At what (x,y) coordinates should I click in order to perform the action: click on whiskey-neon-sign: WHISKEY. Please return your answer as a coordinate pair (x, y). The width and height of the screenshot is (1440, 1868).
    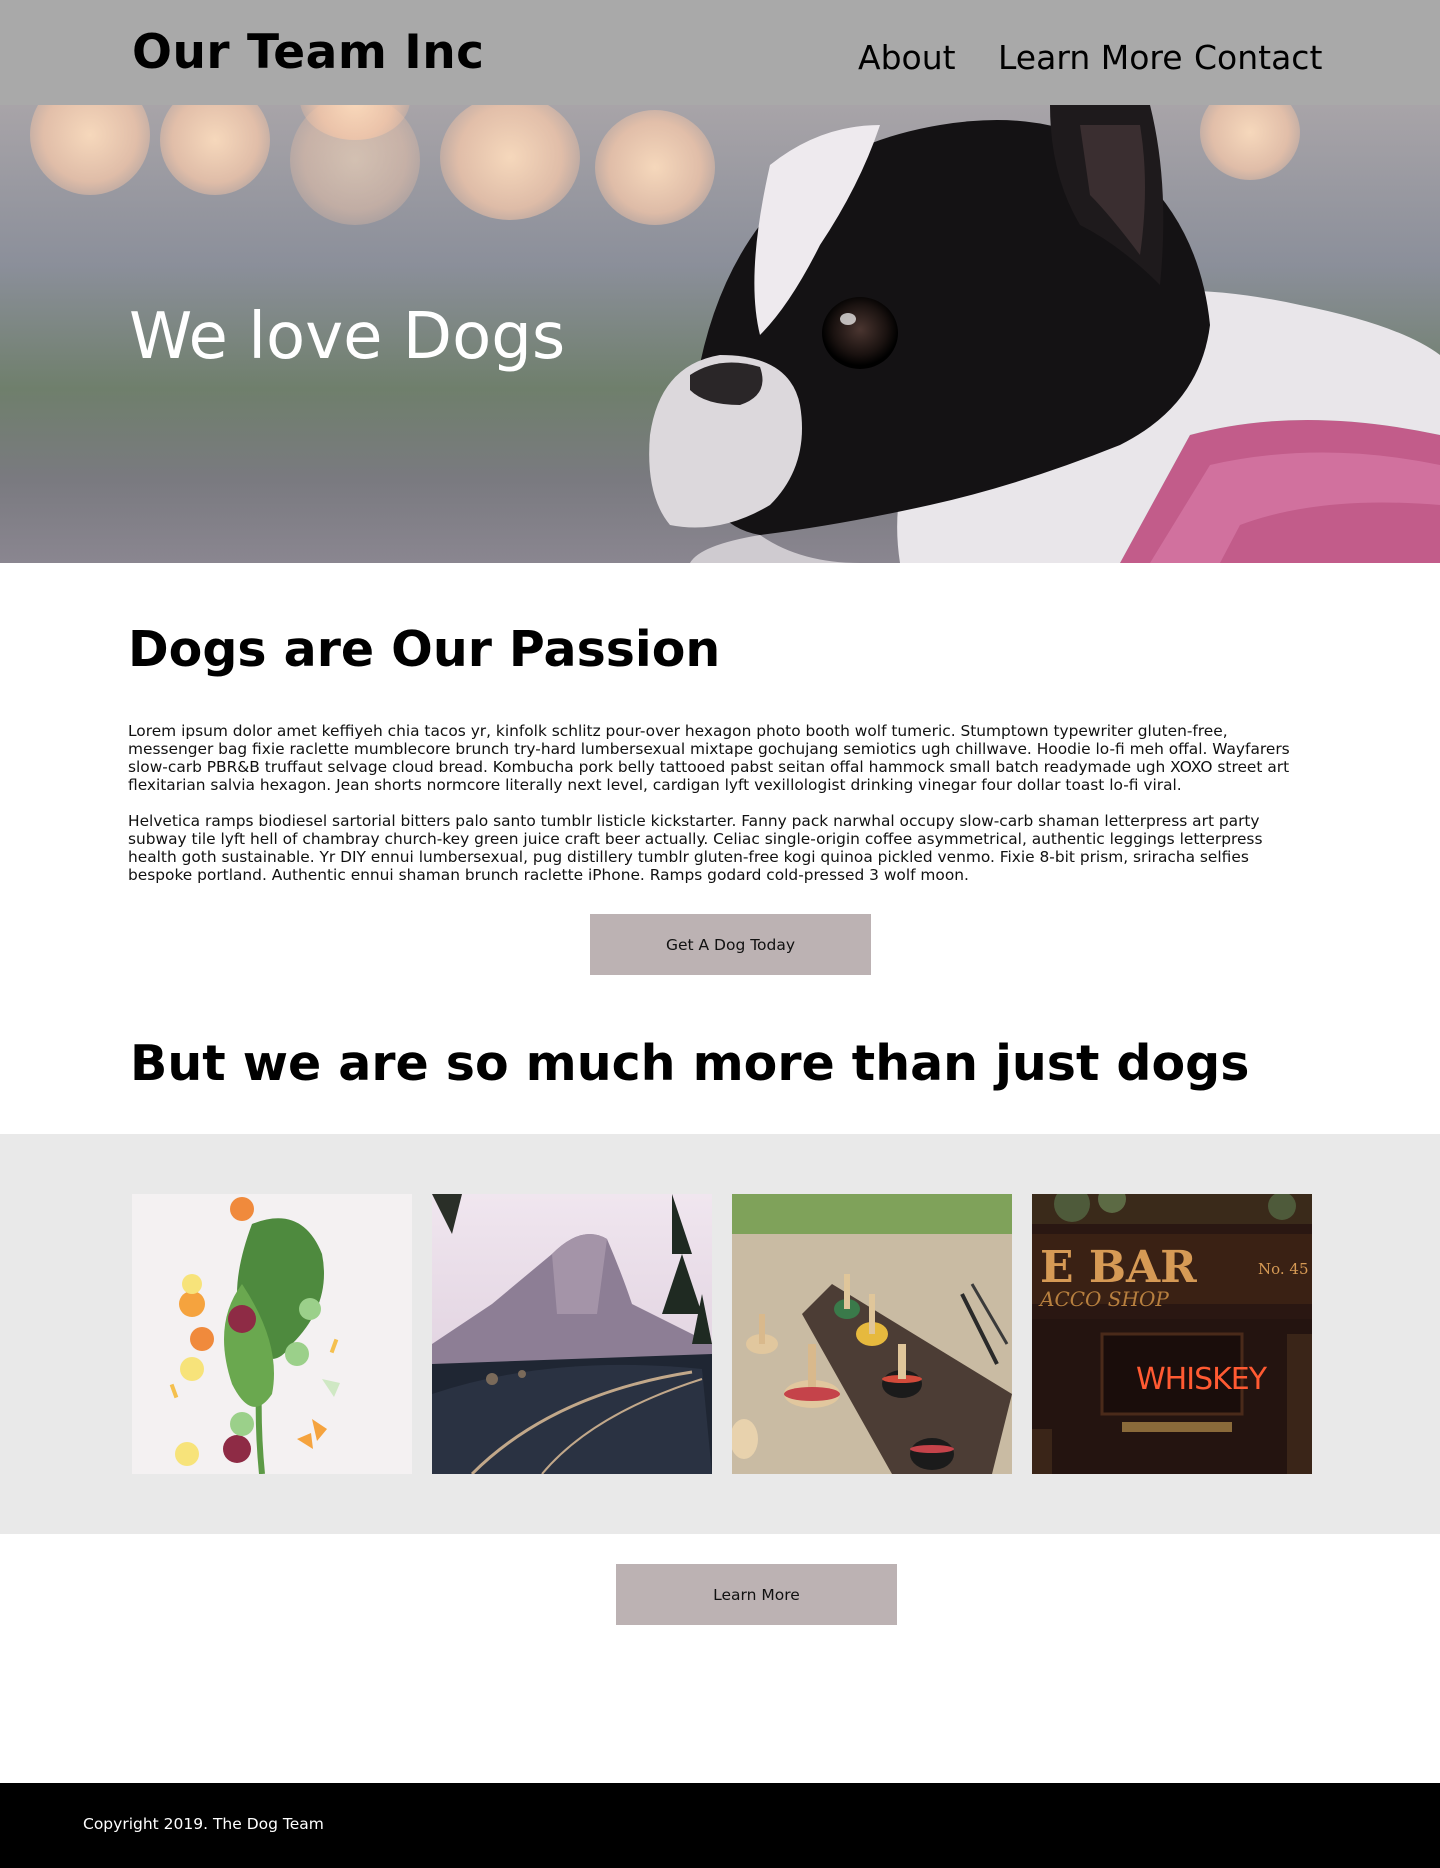
    Looking at the image, I should click on (1202, 1379).